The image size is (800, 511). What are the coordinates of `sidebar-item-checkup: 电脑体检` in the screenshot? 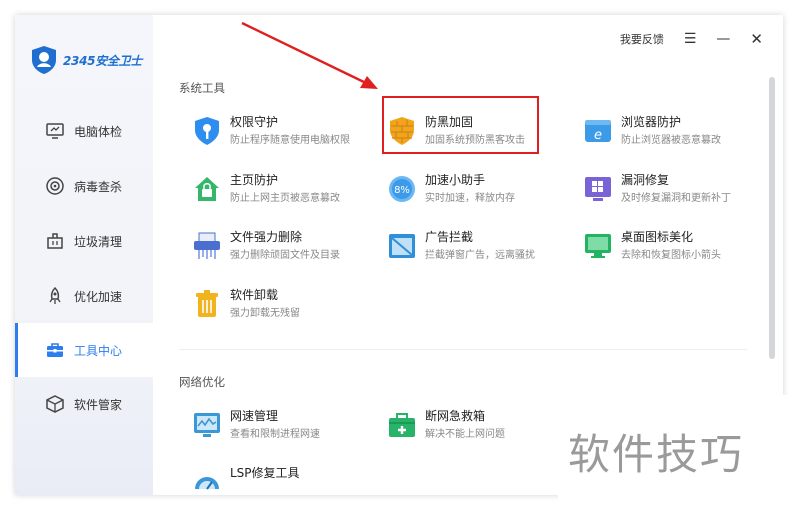 It's located at (84, 131).